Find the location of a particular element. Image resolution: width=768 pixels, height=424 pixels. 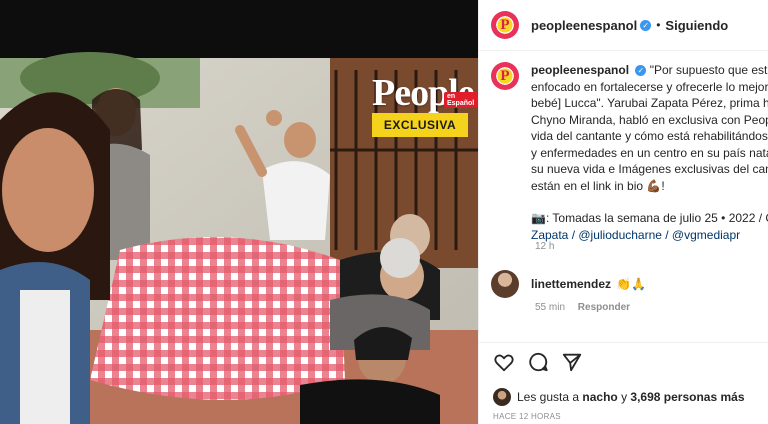

liker-avatar is located at coordinates (502, 397).